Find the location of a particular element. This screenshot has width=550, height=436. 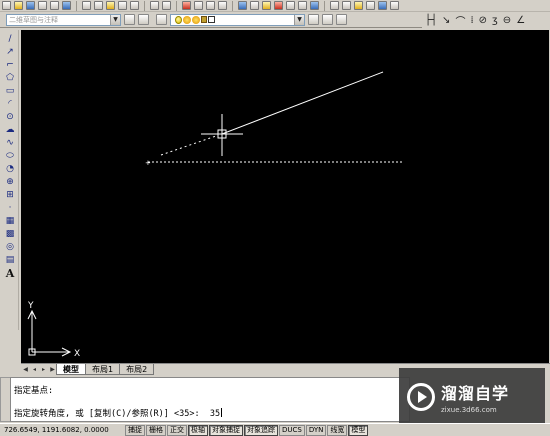

design-center-icon is located at coordinates (254, 5).